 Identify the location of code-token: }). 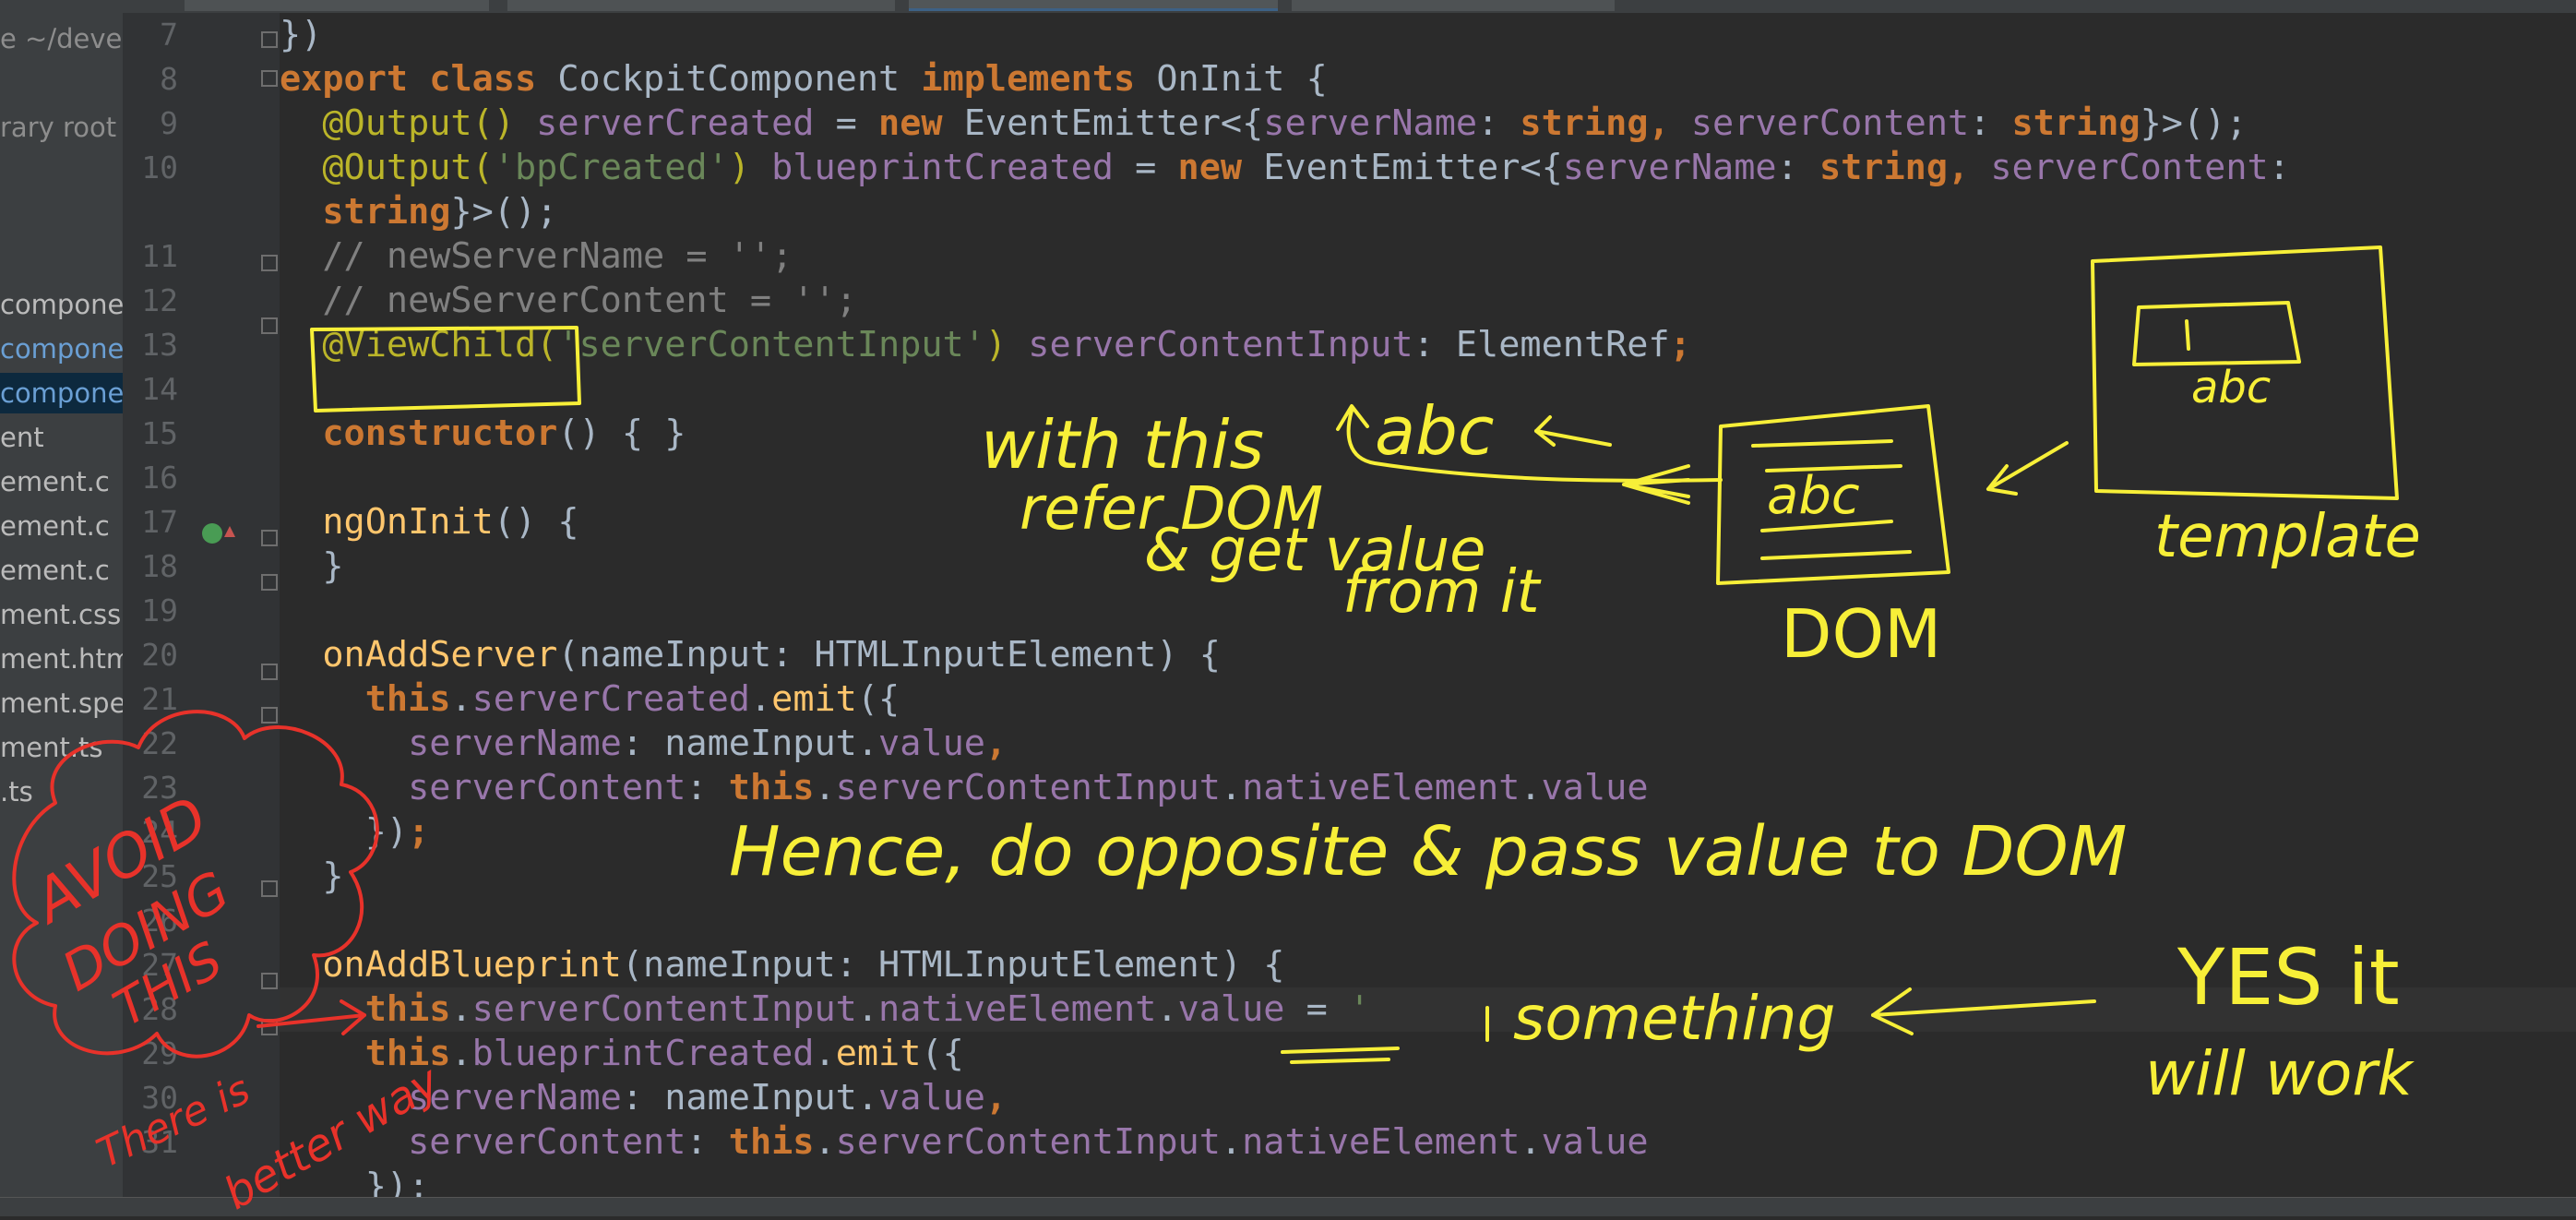
(302, 35).